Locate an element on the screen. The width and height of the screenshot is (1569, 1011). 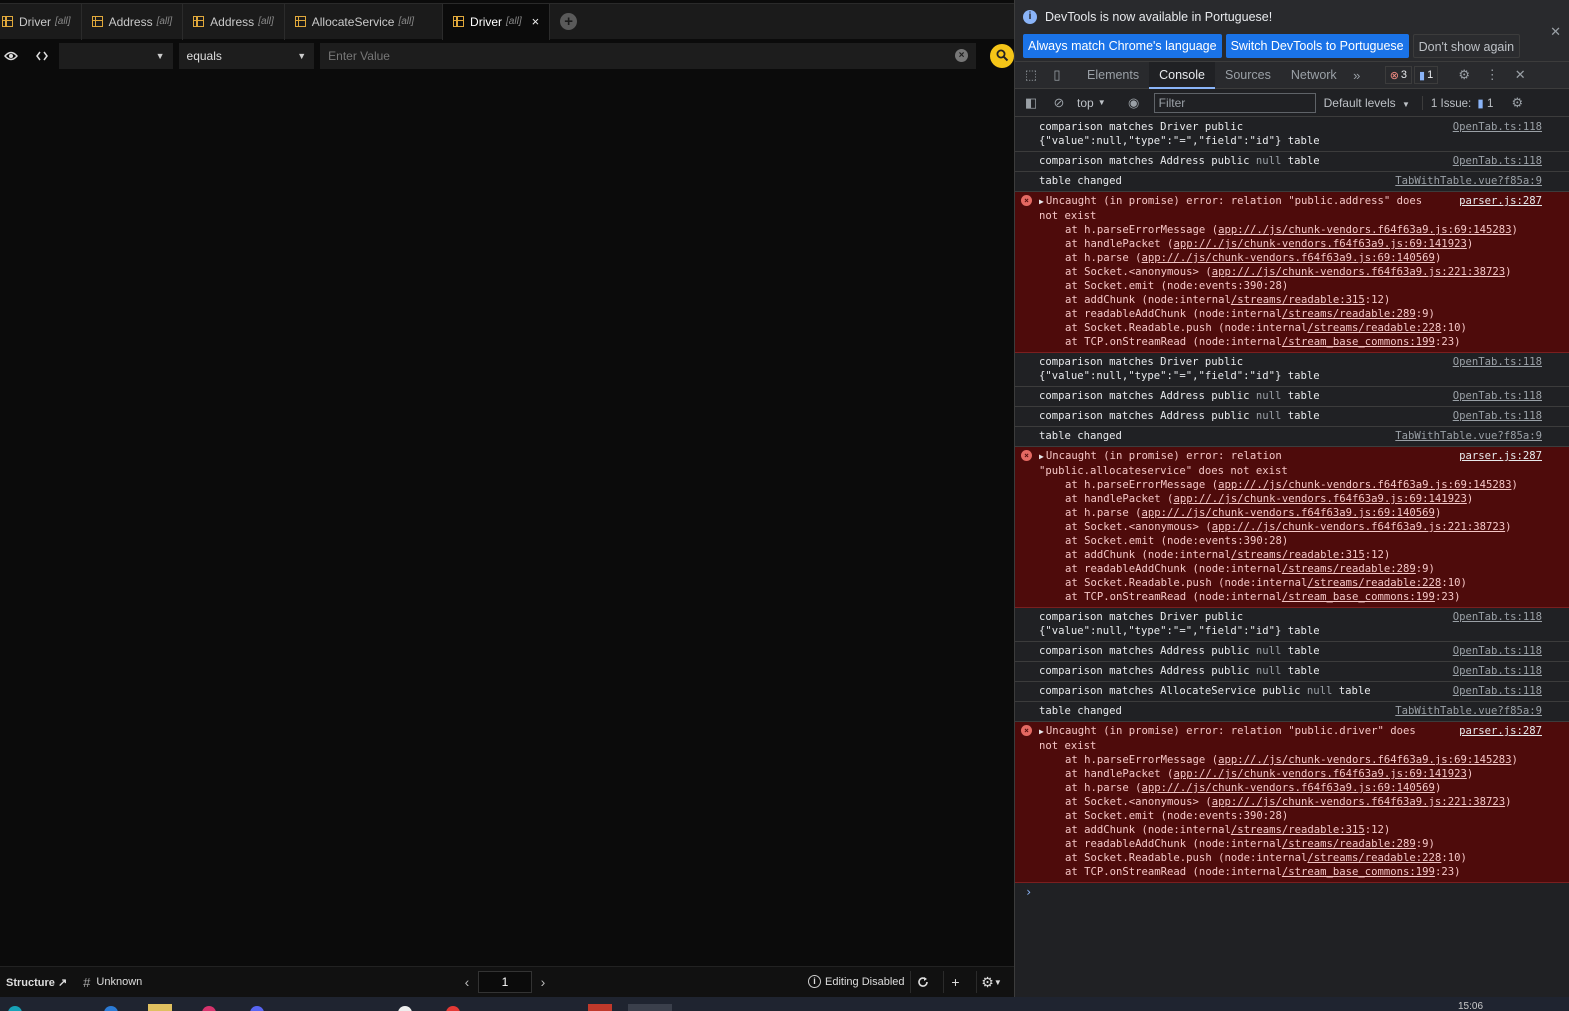
clear-console-icon: ⊘ is located at coordinates (1059, 103).